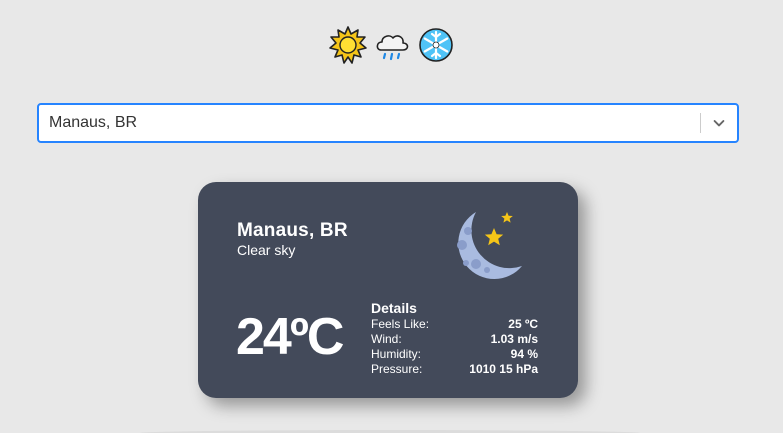  I want to click on weather-city: Manaus, BR, so click(292, 230).